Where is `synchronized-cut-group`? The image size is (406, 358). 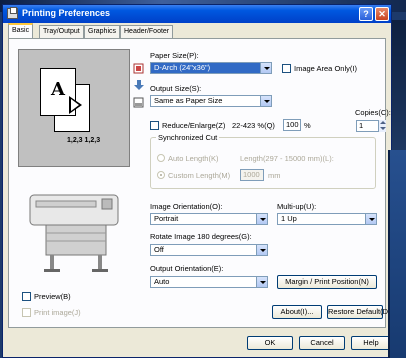 synchronized-cut-group is located at coordinates (263, 163).